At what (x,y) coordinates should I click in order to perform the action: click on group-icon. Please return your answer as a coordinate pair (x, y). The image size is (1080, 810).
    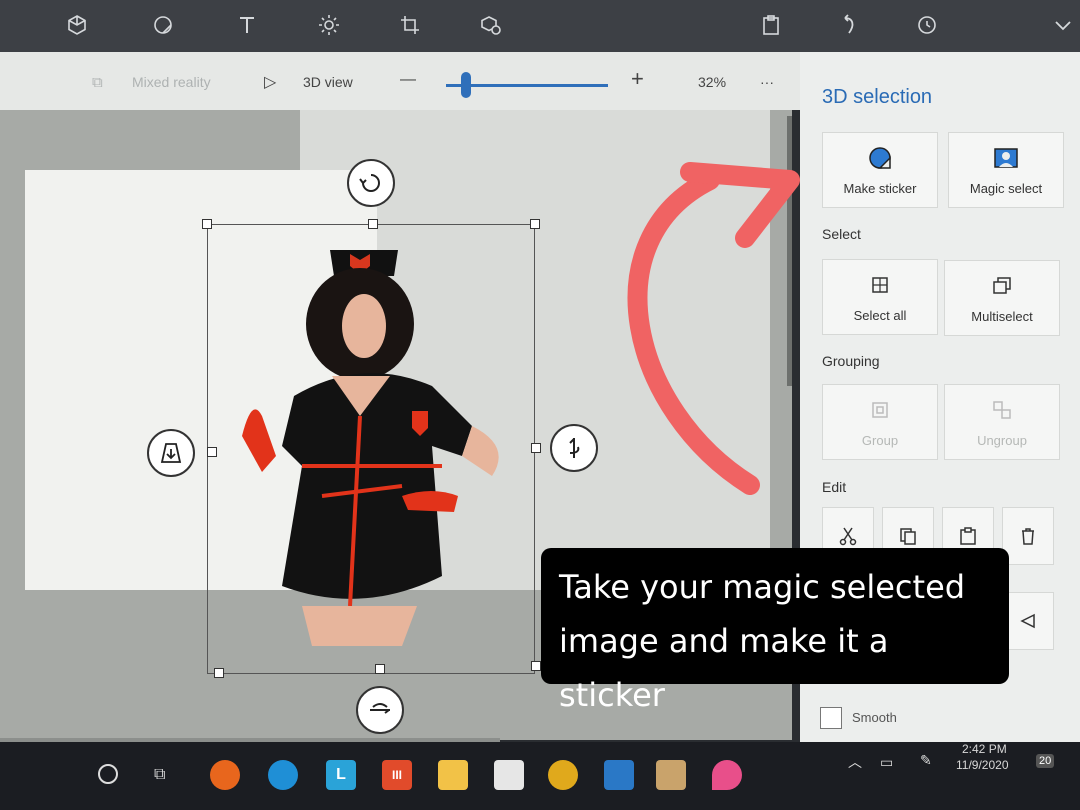
    Looking at the image, I should click on (880, 409).